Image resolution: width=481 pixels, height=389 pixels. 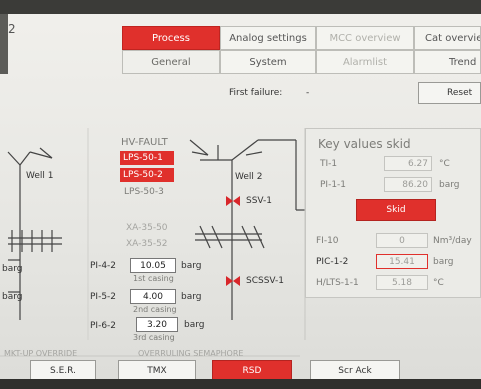 What do you see at coordinates (147, 158) in the screenshot?
I see `lps-50-1-alarm: LPS-50-1` at bounding box center [147, 158].